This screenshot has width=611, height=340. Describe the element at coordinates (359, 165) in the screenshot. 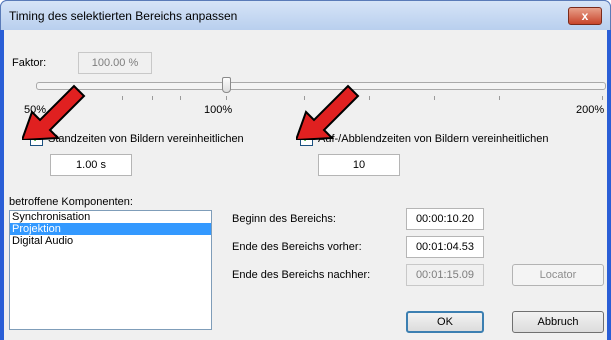

I see `blendzeiten-input: 10` at that location.